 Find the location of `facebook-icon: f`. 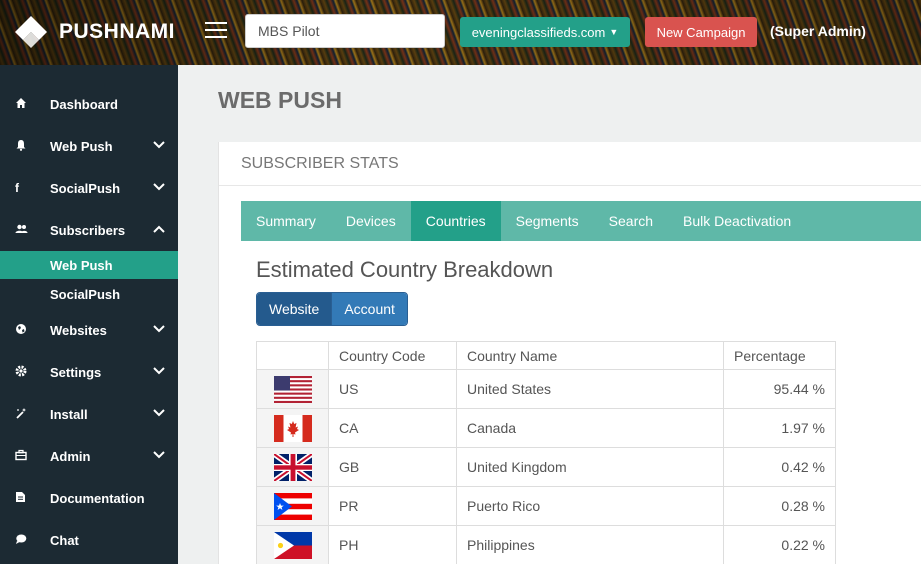

facebook-icon: f is located at coordinates (17, 188).